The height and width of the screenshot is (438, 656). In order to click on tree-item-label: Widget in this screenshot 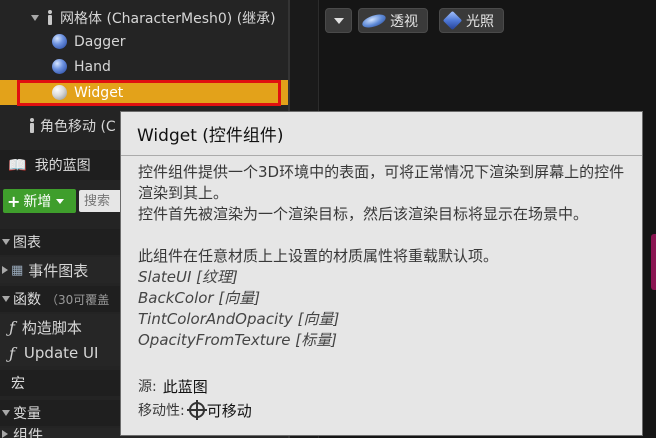, I will do `click(99, 92)`.